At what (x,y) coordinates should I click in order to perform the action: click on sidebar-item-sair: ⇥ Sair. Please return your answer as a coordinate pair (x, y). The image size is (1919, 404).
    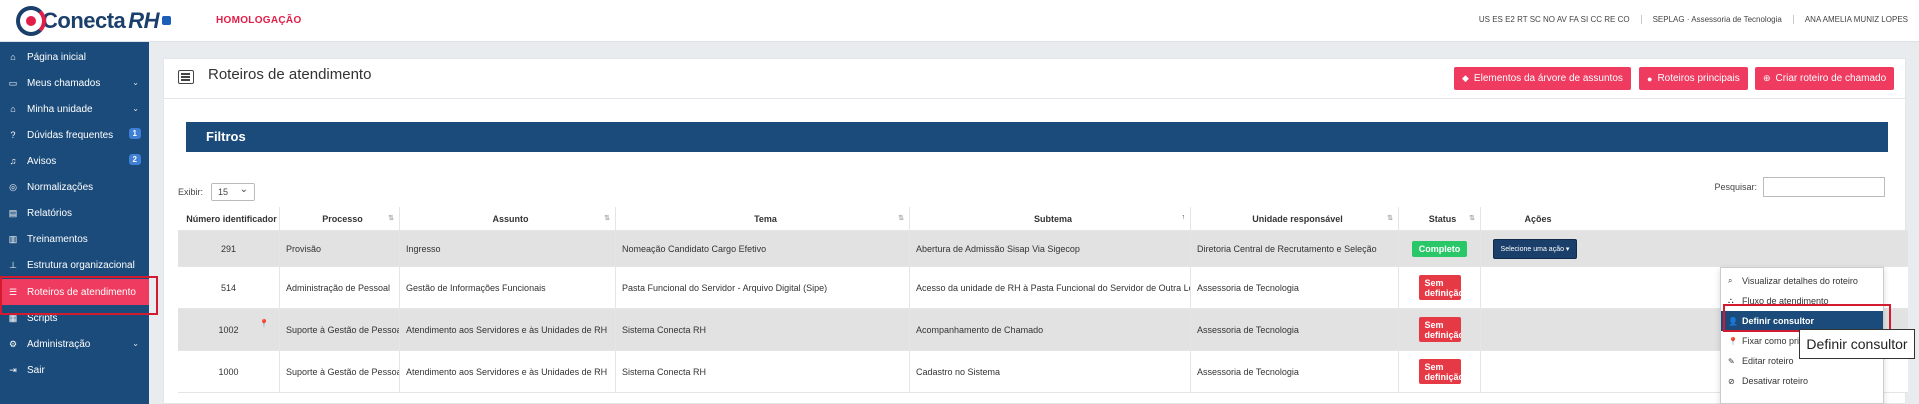
    Looking at the image, I should click on (74, 370).